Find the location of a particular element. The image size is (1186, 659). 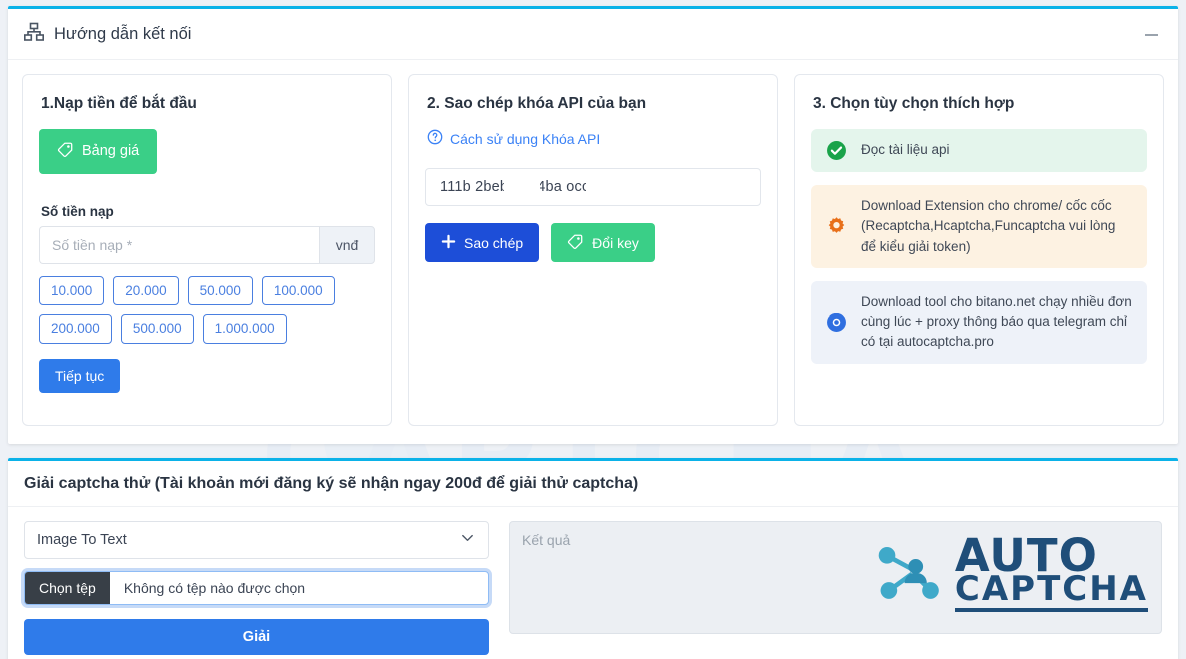

amount-input-group: vnđ is located at coordinates (207, 244).